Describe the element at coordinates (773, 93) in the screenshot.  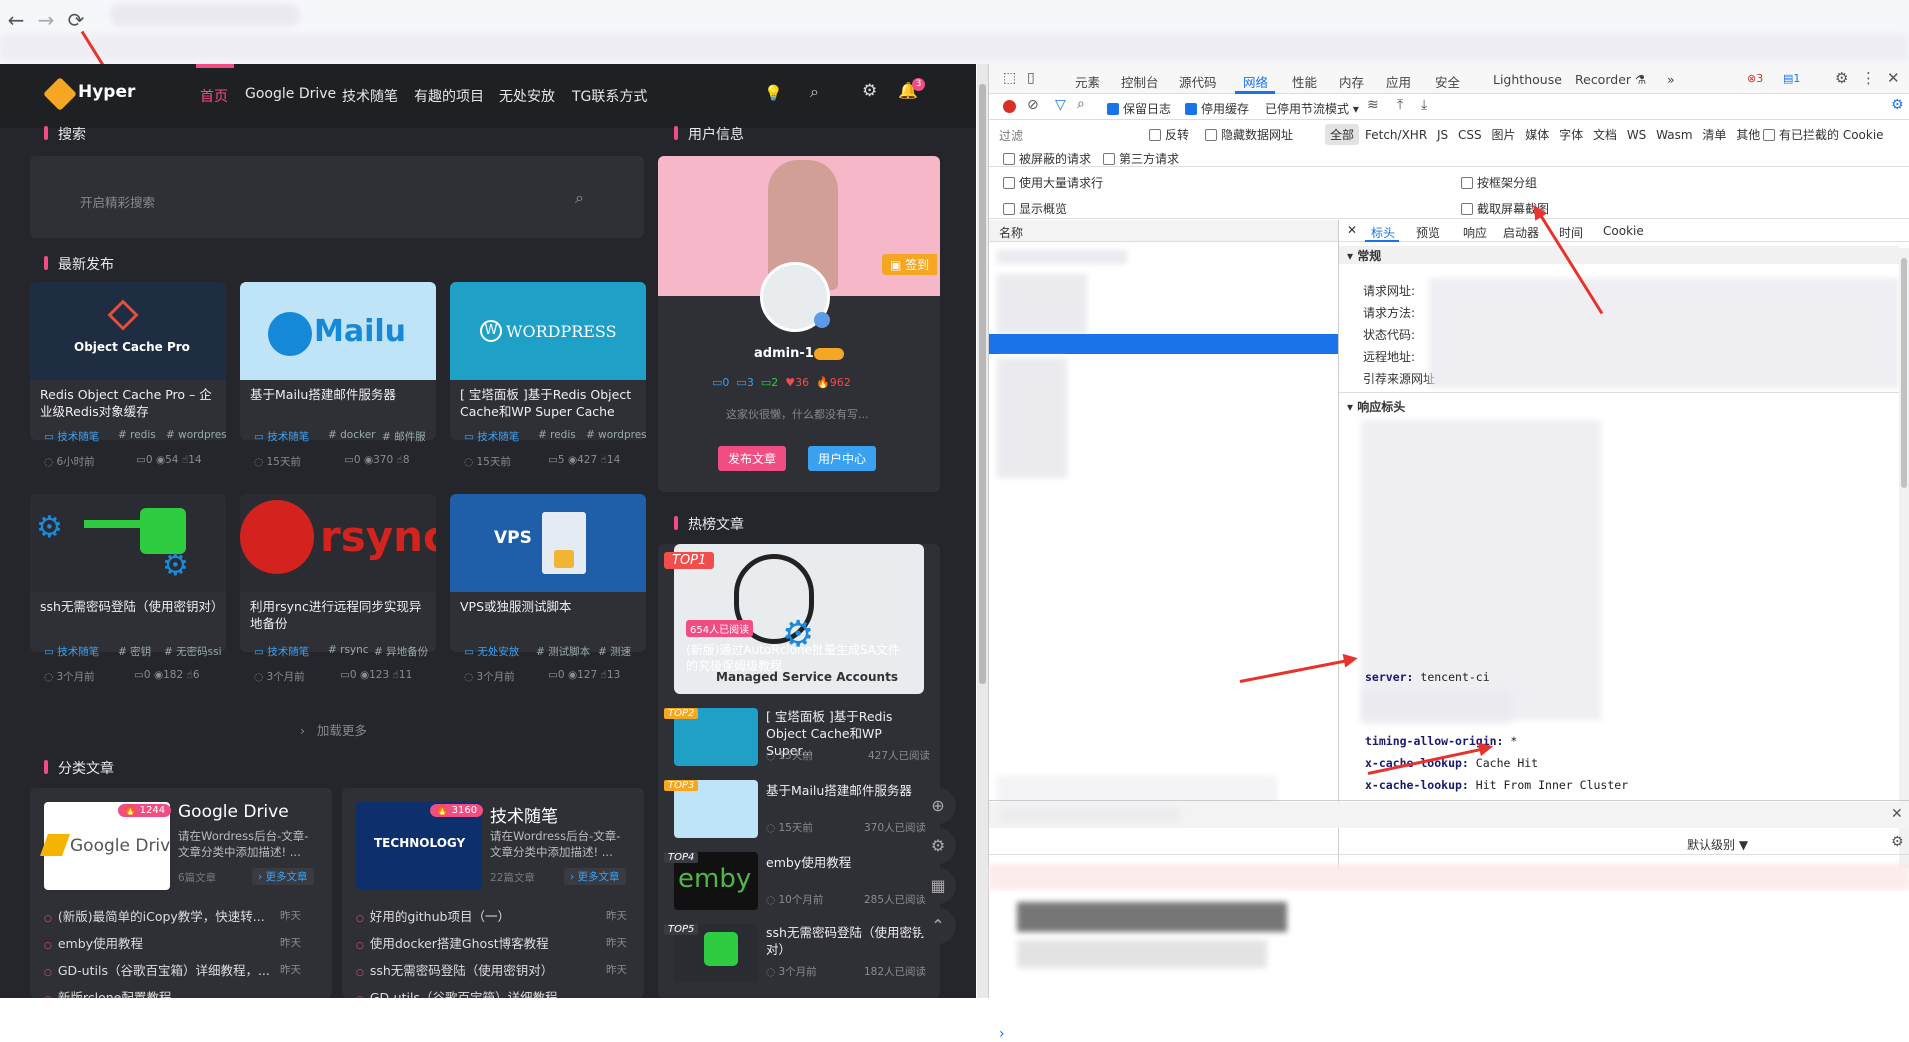
I see `bulb-icon: 💡` at that location.